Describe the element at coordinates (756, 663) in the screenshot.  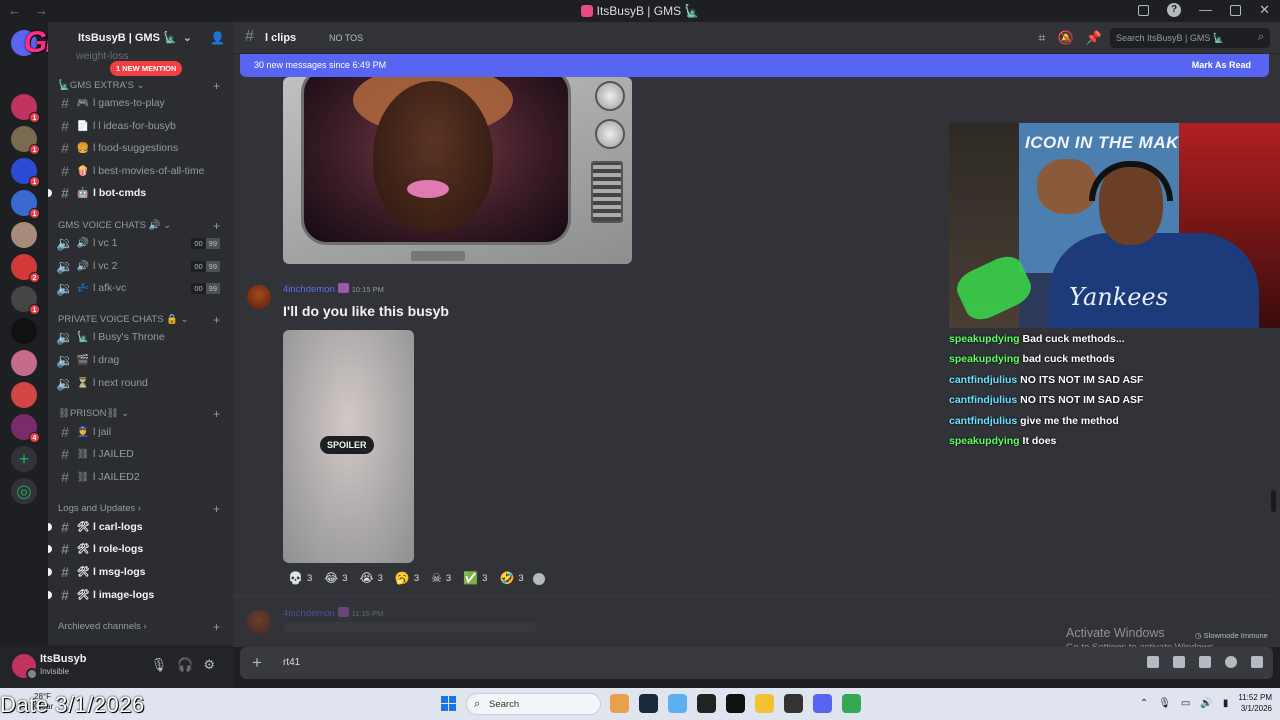
I see `message-composer: + rt41` at that location.